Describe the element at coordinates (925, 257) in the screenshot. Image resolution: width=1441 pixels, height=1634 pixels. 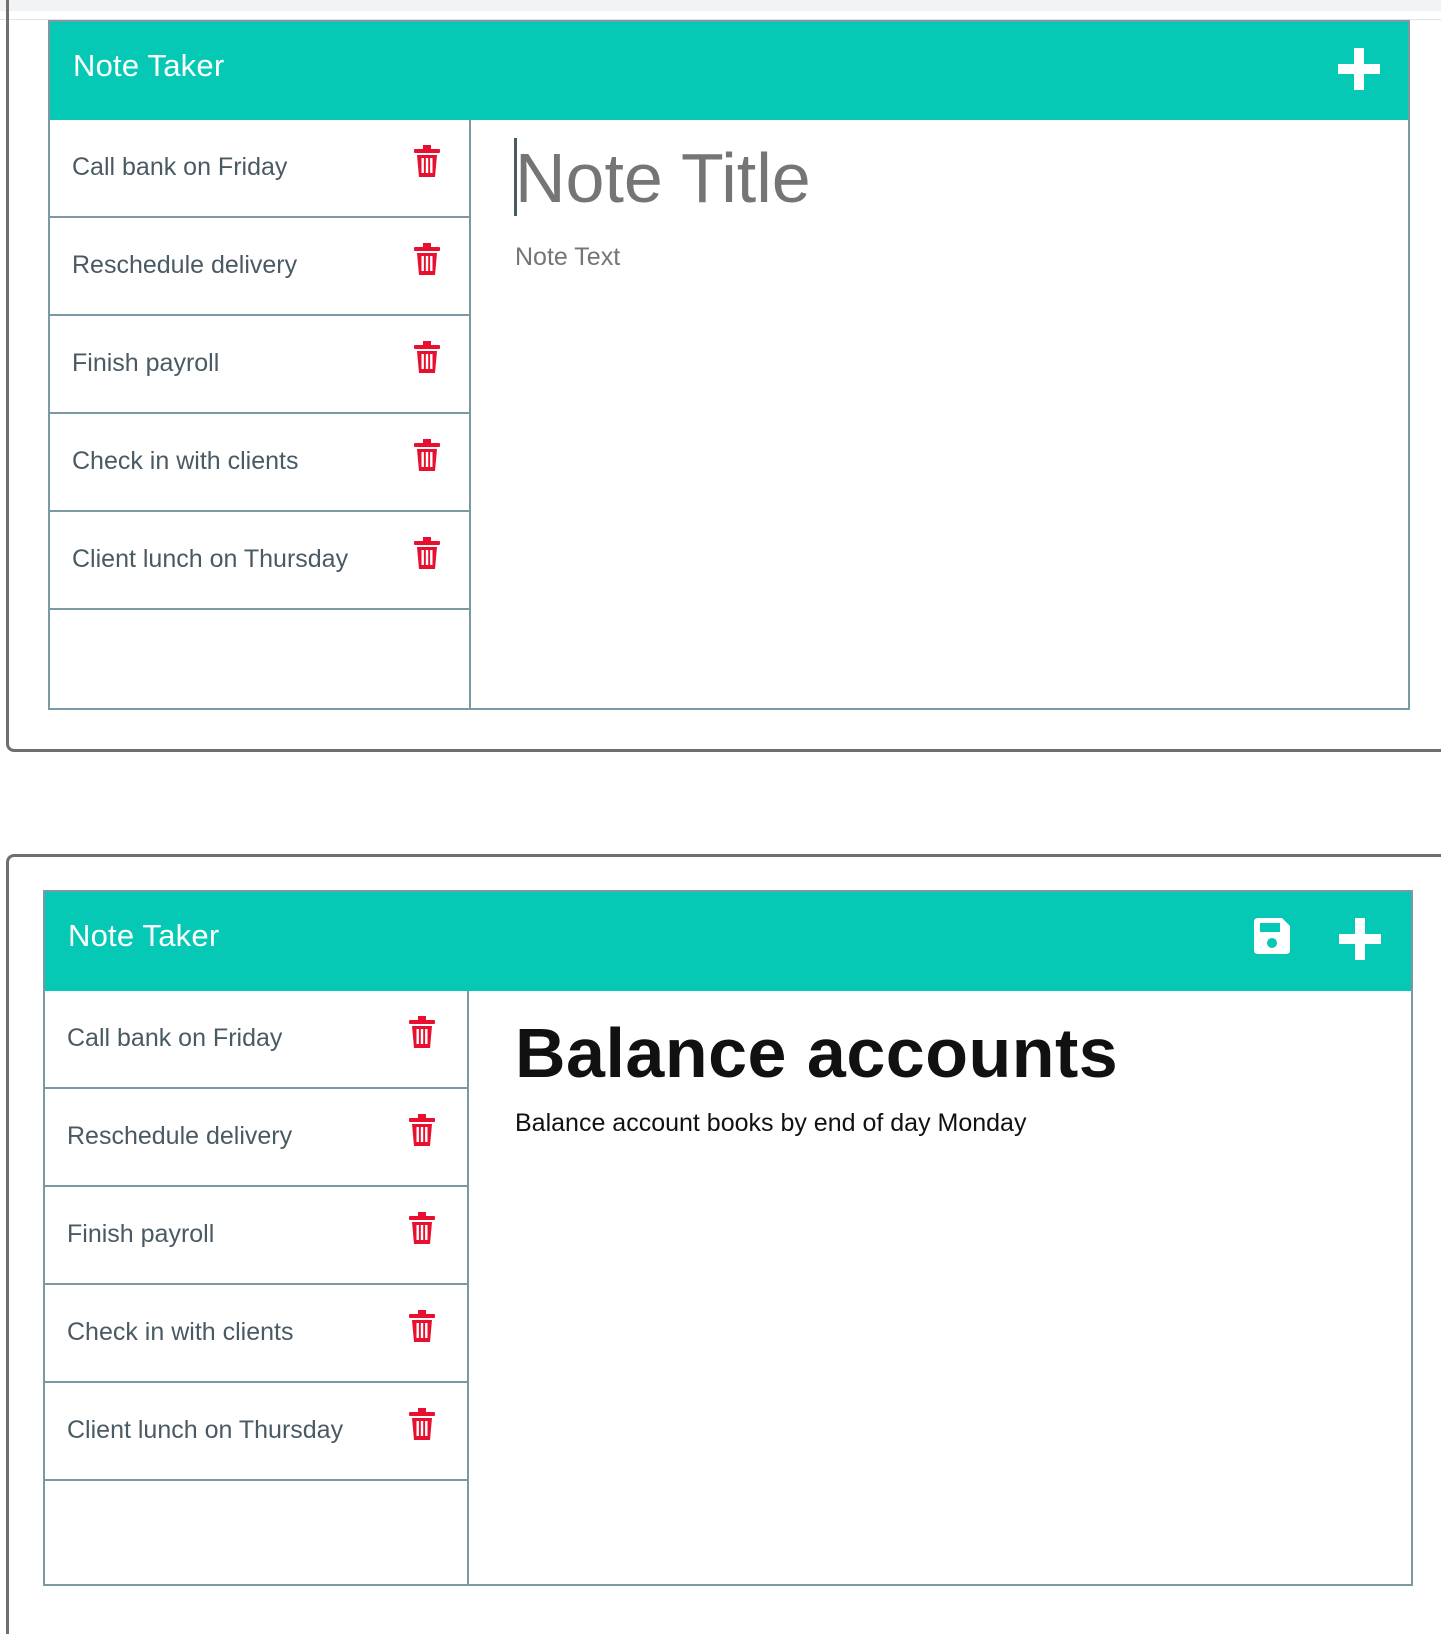
I see `note-text-input` at that location.